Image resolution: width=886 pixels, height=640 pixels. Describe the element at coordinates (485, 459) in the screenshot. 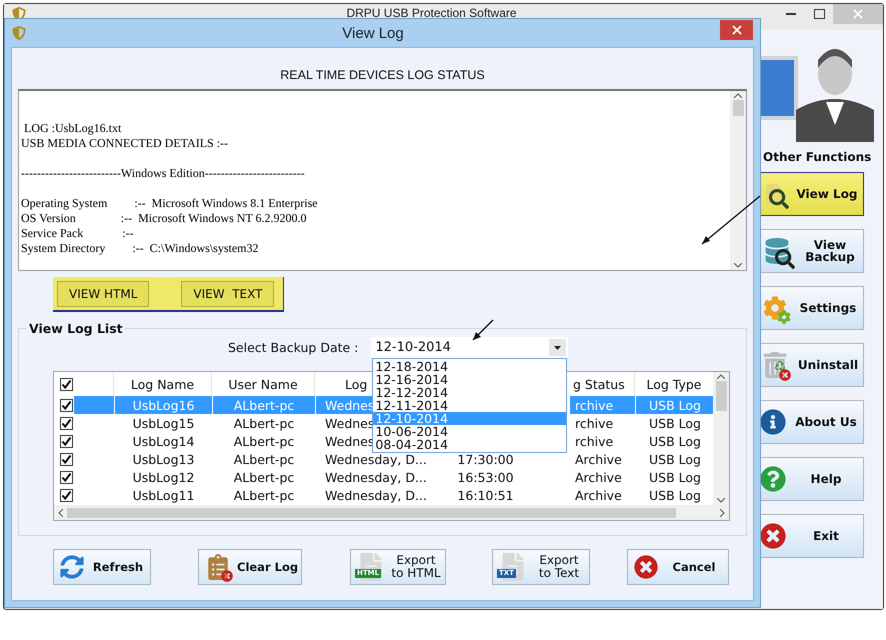

I see `table-cell-text: 17:30:00` at that location.